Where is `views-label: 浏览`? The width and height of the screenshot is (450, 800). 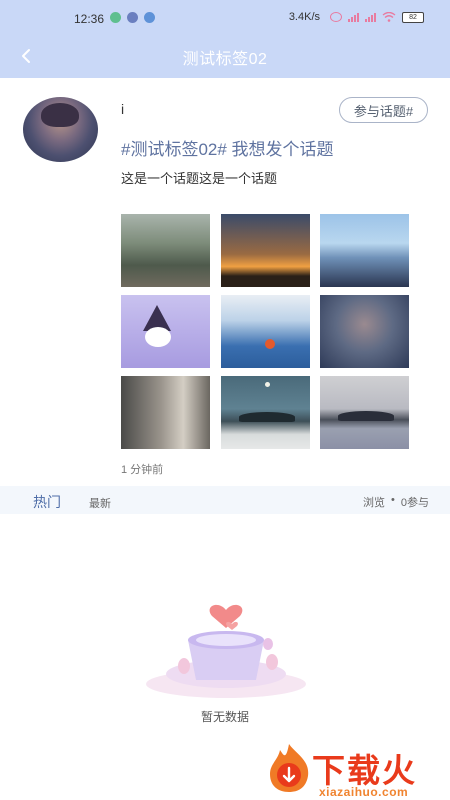 views-label: 浏览 is located at coordinates (374, 503).